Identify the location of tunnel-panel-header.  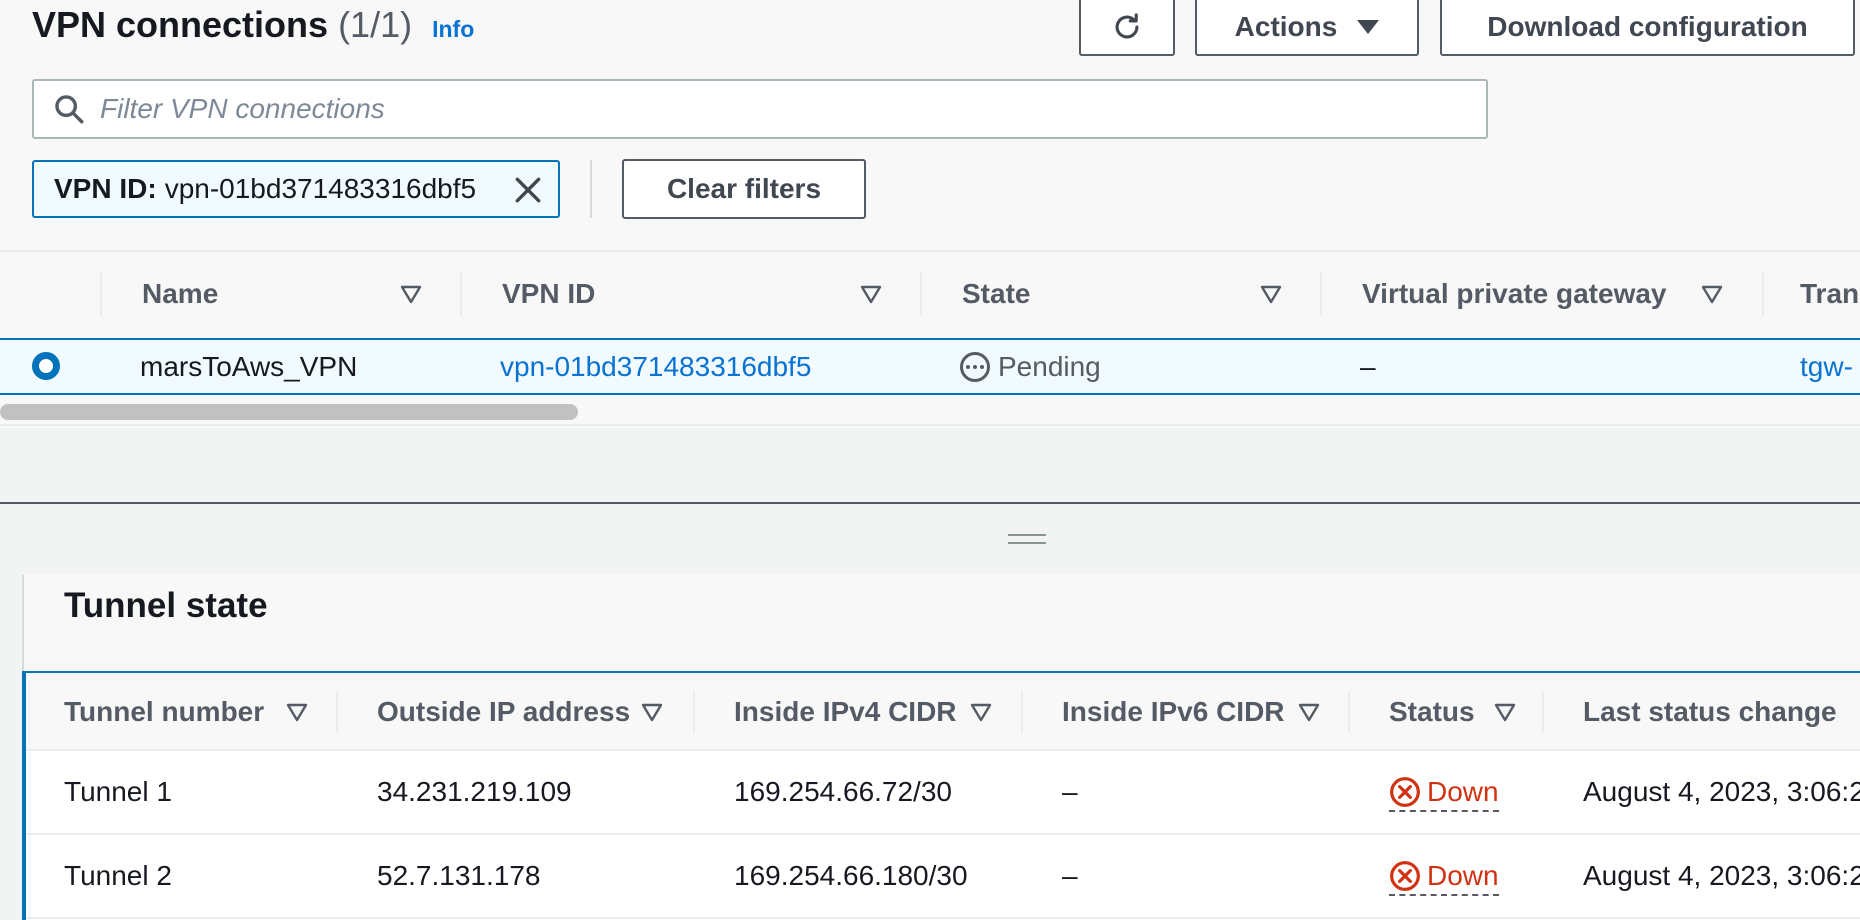
(941, 623).